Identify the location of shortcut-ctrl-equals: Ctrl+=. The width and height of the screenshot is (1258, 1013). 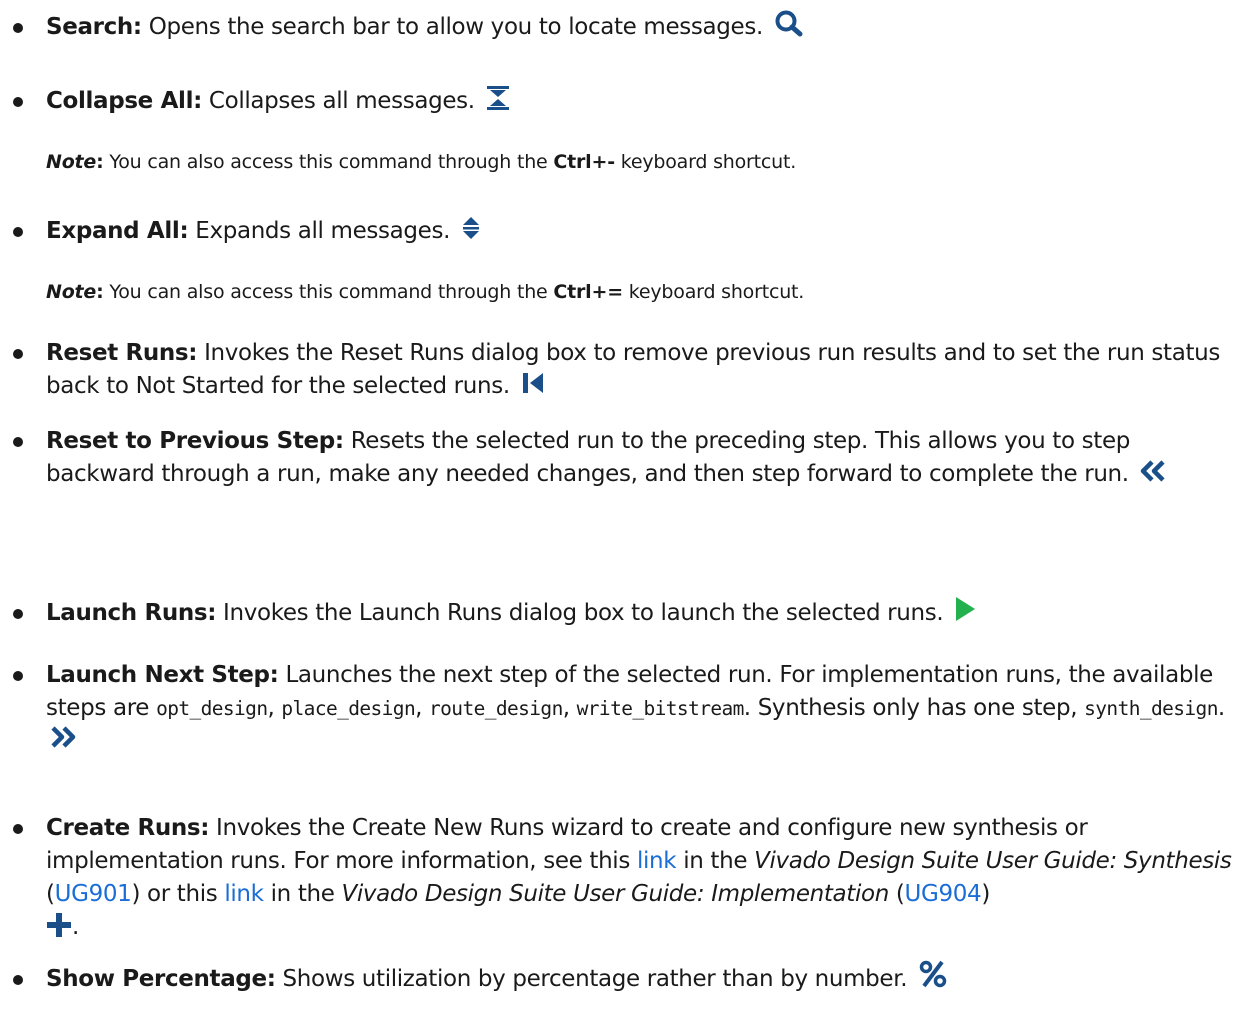
(588, 292).